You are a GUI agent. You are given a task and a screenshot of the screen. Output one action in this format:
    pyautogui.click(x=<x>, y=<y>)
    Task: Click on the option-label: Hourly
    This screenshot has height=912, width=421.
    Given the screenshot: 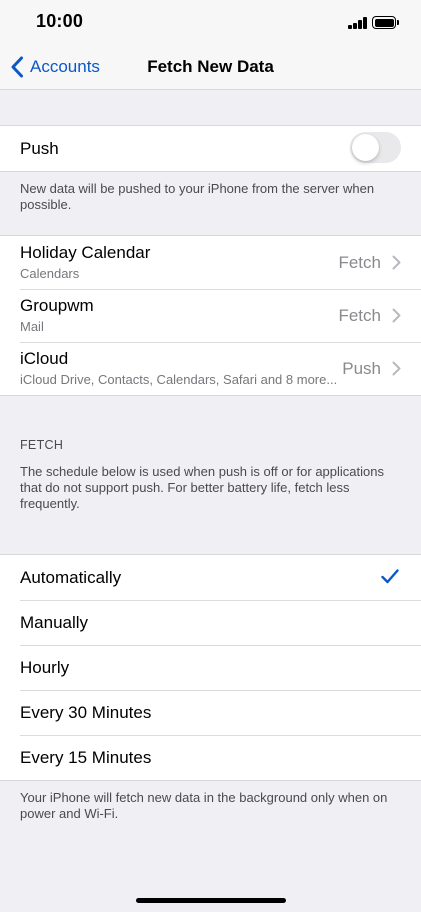 What is the action you would take?
    pyautogui.click(x=45, y=667)
    